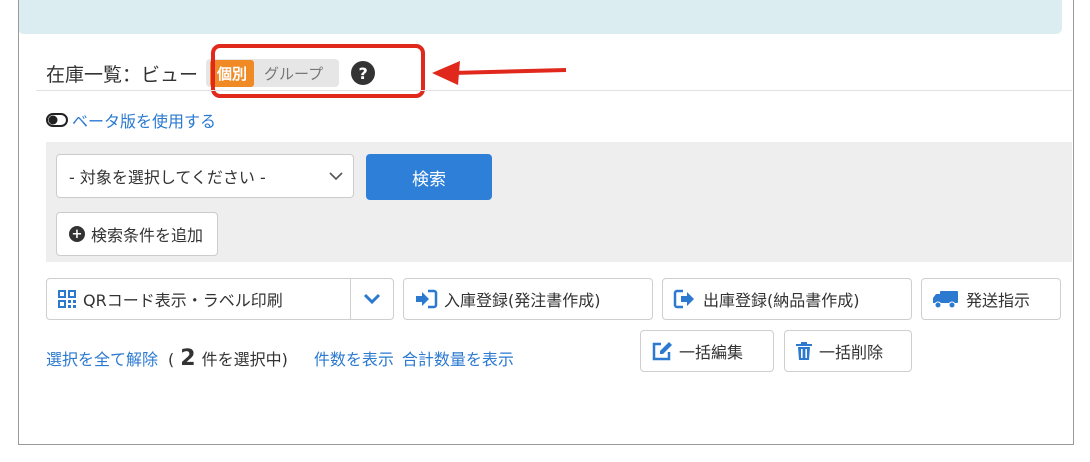 The image size is (1090, 462). Describe the element at coordinates (354, 358) in the screenshot. I see `show-count-link: 件数を表示` at that location.